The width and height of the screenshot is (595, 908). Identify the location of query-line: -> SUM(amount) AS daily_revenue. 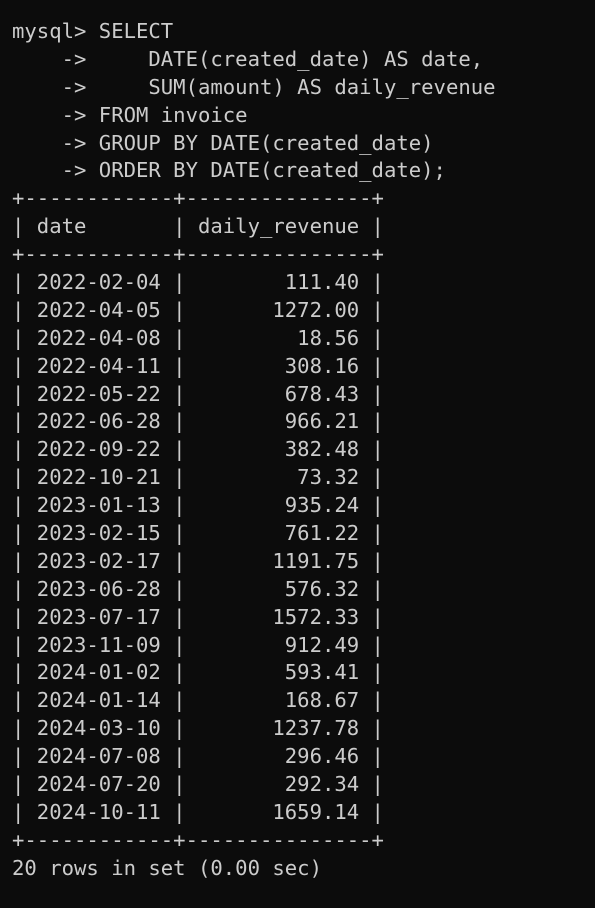
(254, 86).